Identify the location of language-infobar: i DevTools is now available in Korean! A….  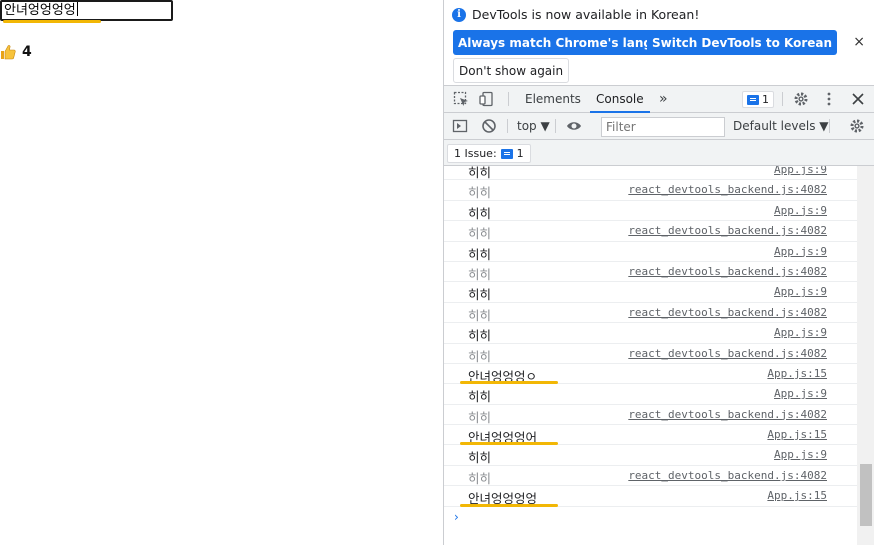
(659, 43).